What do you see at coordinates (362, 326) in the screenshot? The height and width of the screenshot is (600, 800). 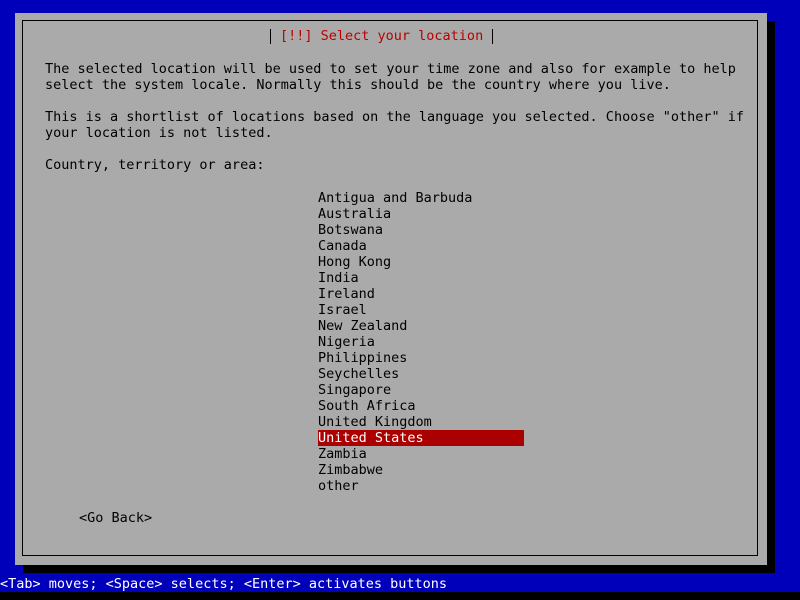 I see `country-list-item: New Zealand` at bounding box center [362, 326].